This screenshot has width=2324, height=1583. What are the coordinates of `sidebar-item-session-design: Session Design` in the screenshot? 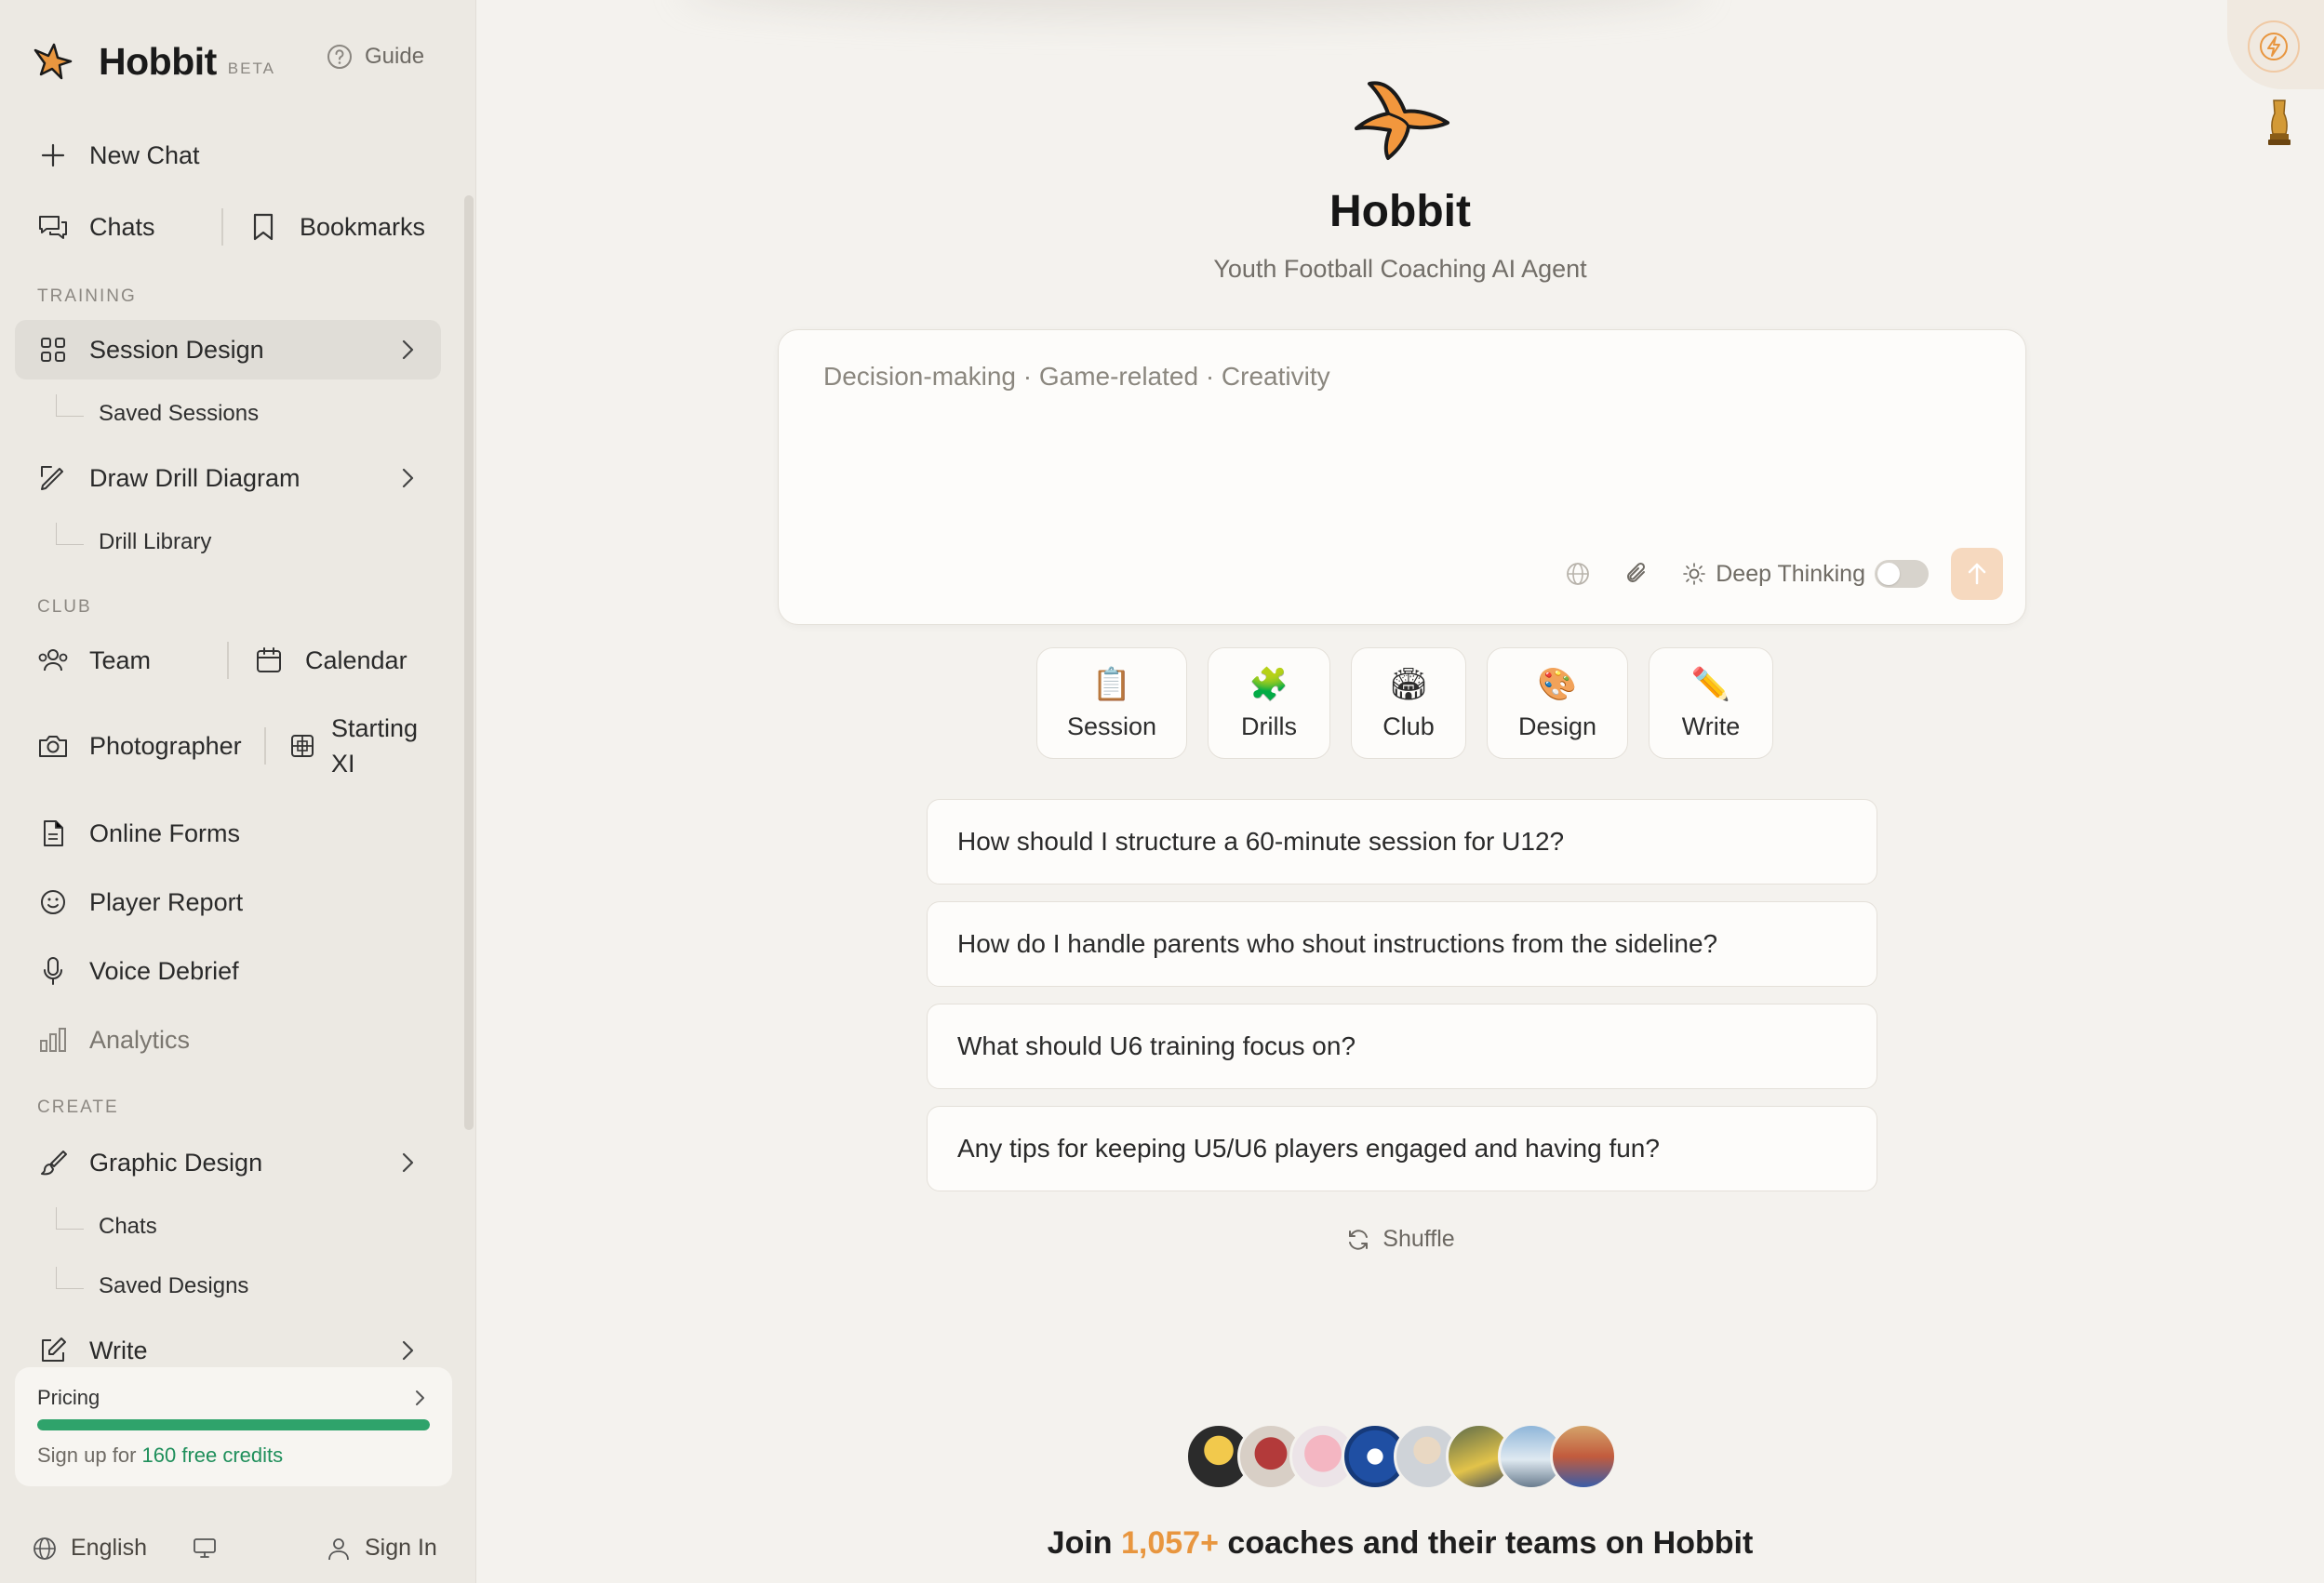 It's located at (228, 349).